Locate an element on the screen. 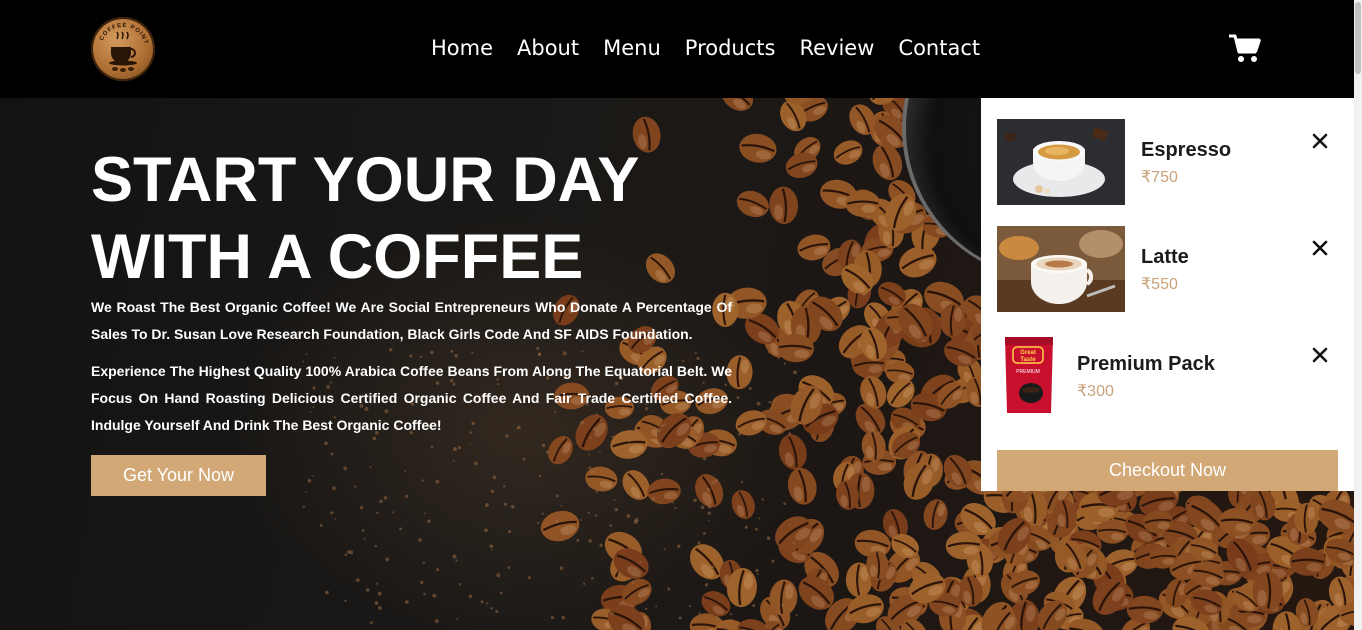  cart-item-price: ₹550 is located at coordinates (1159, 284).